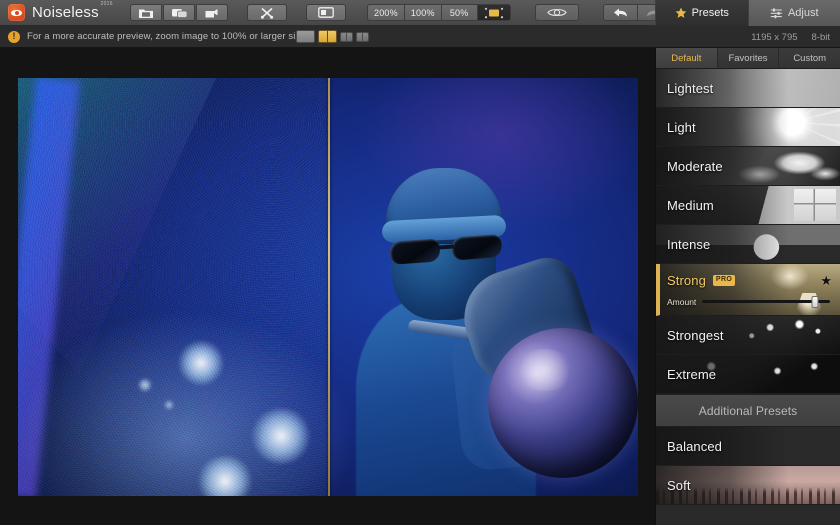  Describe the element at coordinates (748, 205) in the screenshot. I see `preset-medium: Medium` at that location.